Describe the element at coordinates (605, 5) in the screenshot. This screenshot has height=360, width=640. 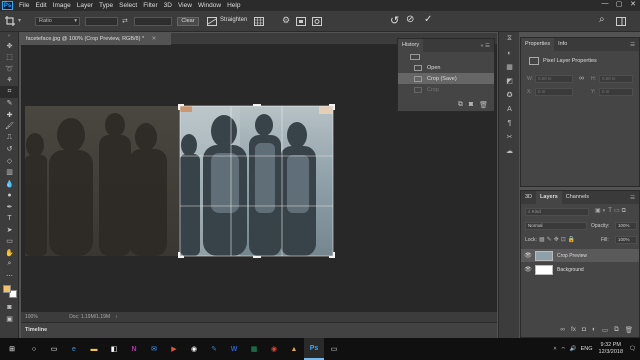
I see `minimize-button: —` at that location.